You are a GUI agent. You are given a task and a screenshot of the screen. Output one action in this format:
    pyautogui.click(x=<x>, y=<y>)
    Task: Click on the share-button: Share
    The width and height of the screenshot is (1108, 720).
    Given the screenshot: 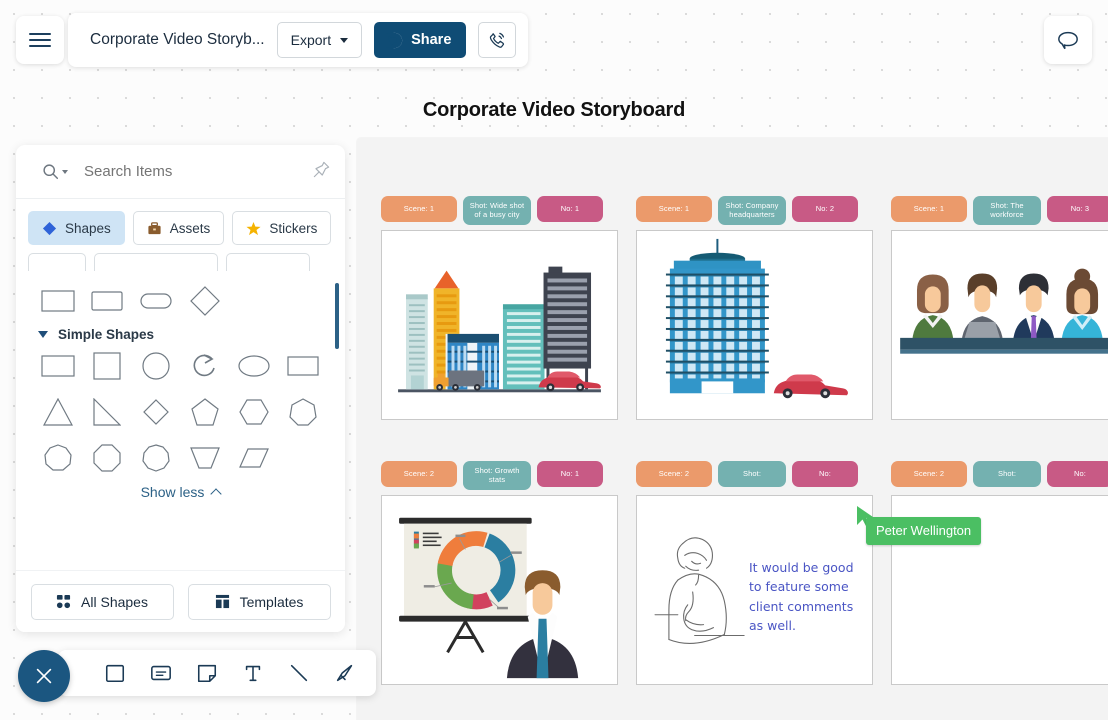 What is the action you would take?
    pyautogui.click(x=420, y=40)
    